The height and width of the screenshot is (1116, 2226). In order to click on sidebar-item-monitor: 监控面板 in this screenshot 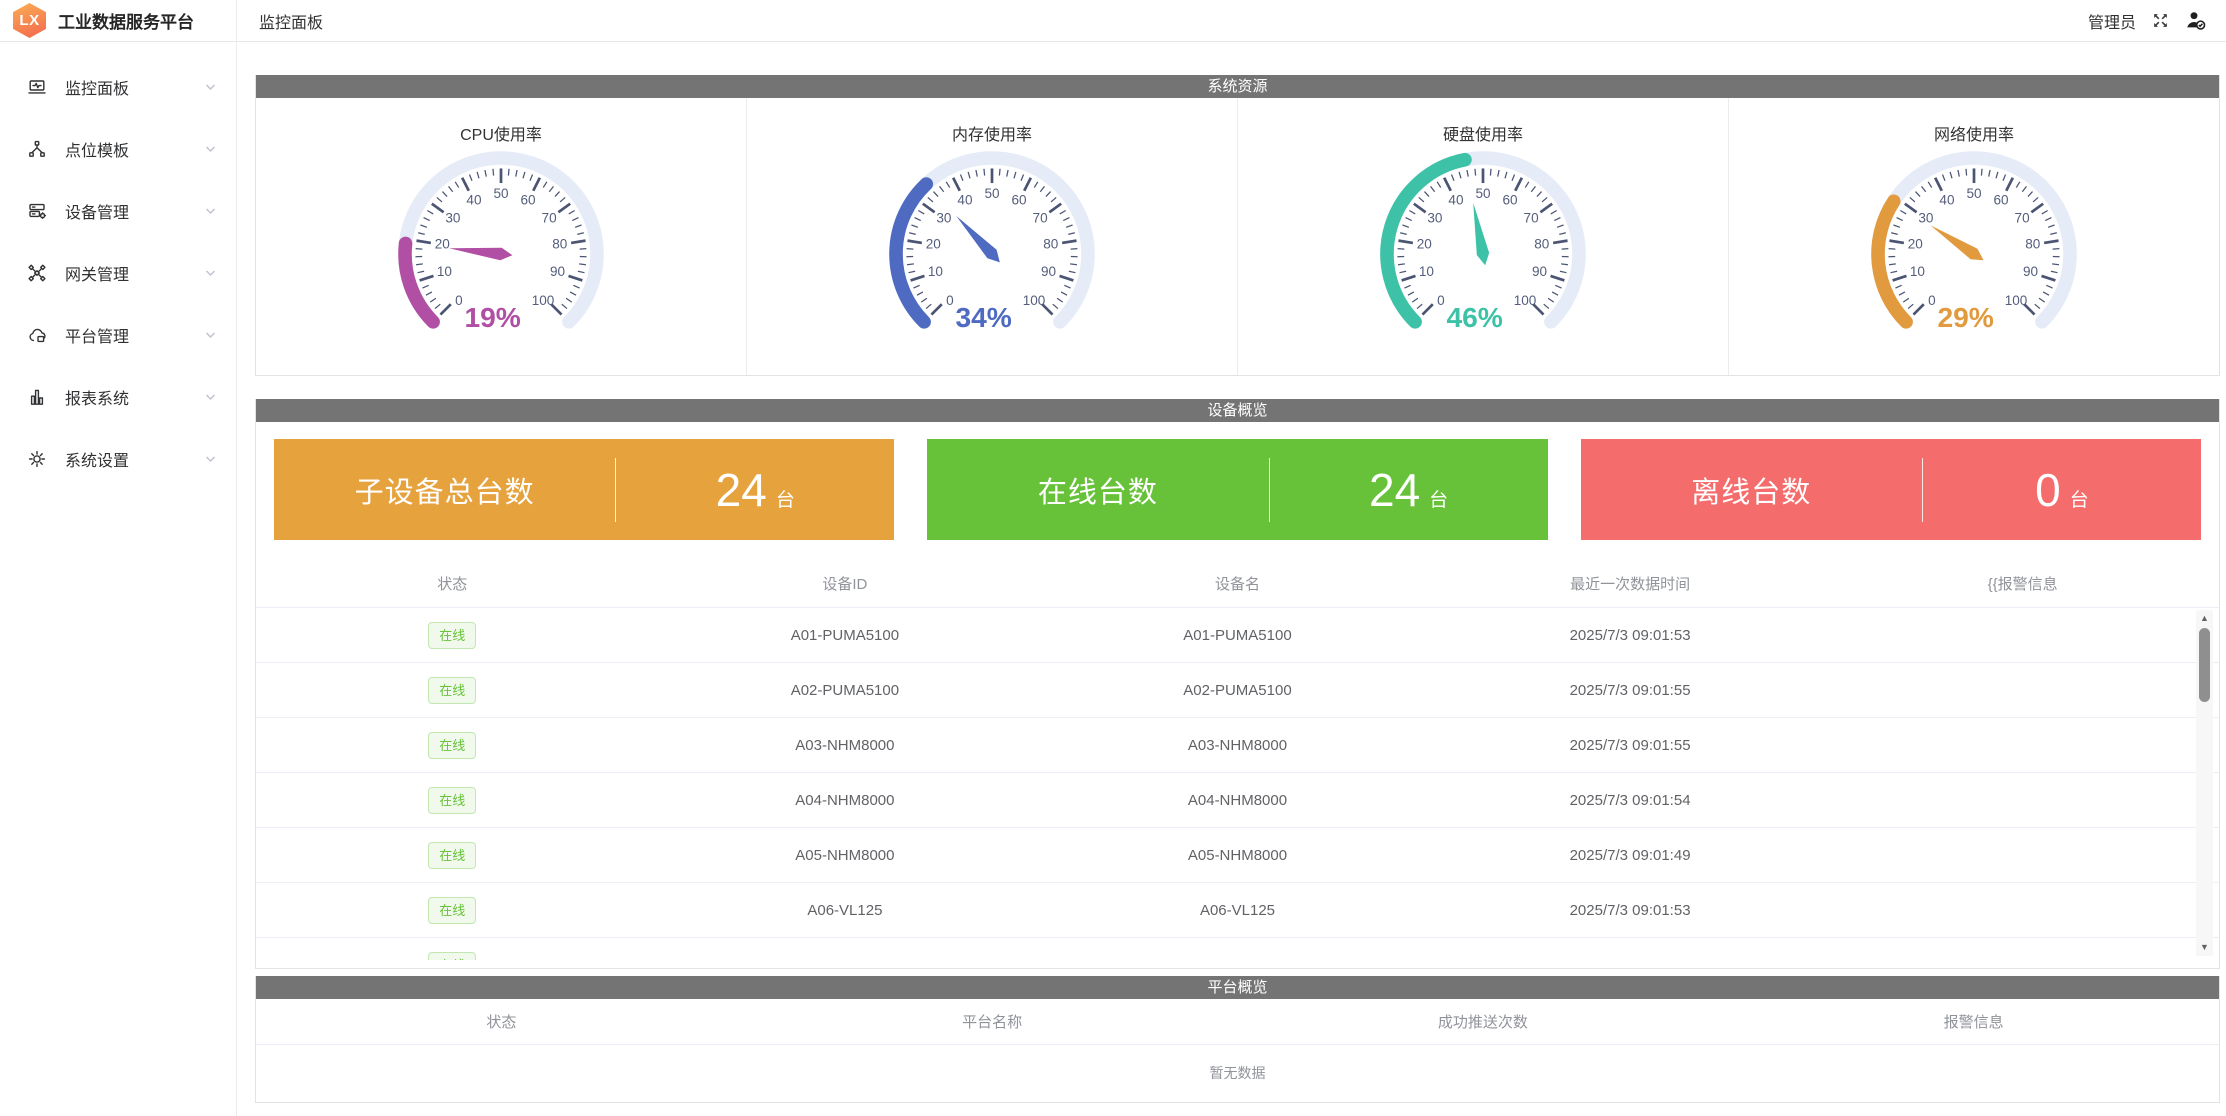, I will do `click(118, 87)`.